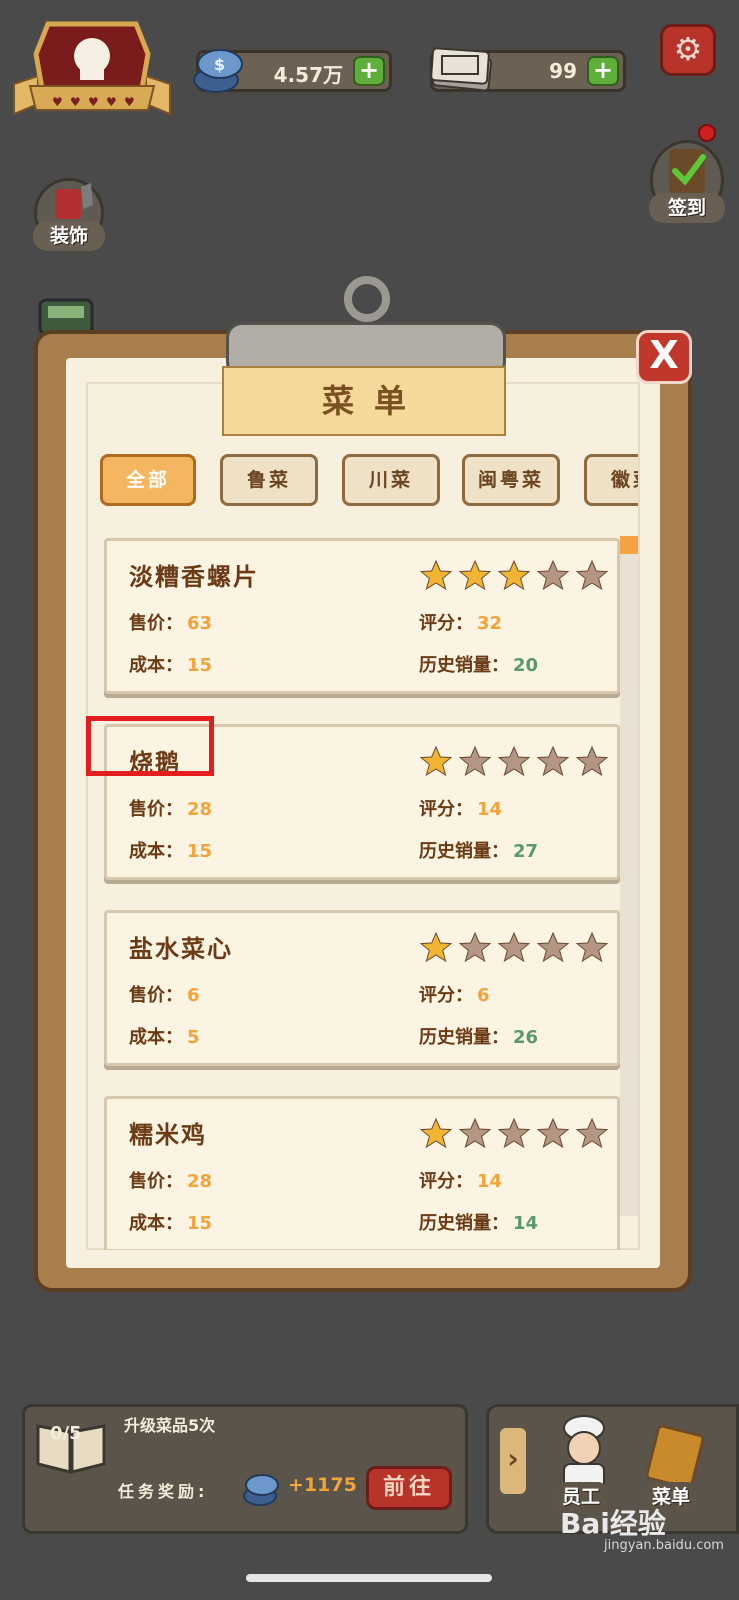  What do you see at coordinates (613, 1523) in the screenshot?
I see `watermark-brand: Bai经验` at bounding box center [613, 1523].